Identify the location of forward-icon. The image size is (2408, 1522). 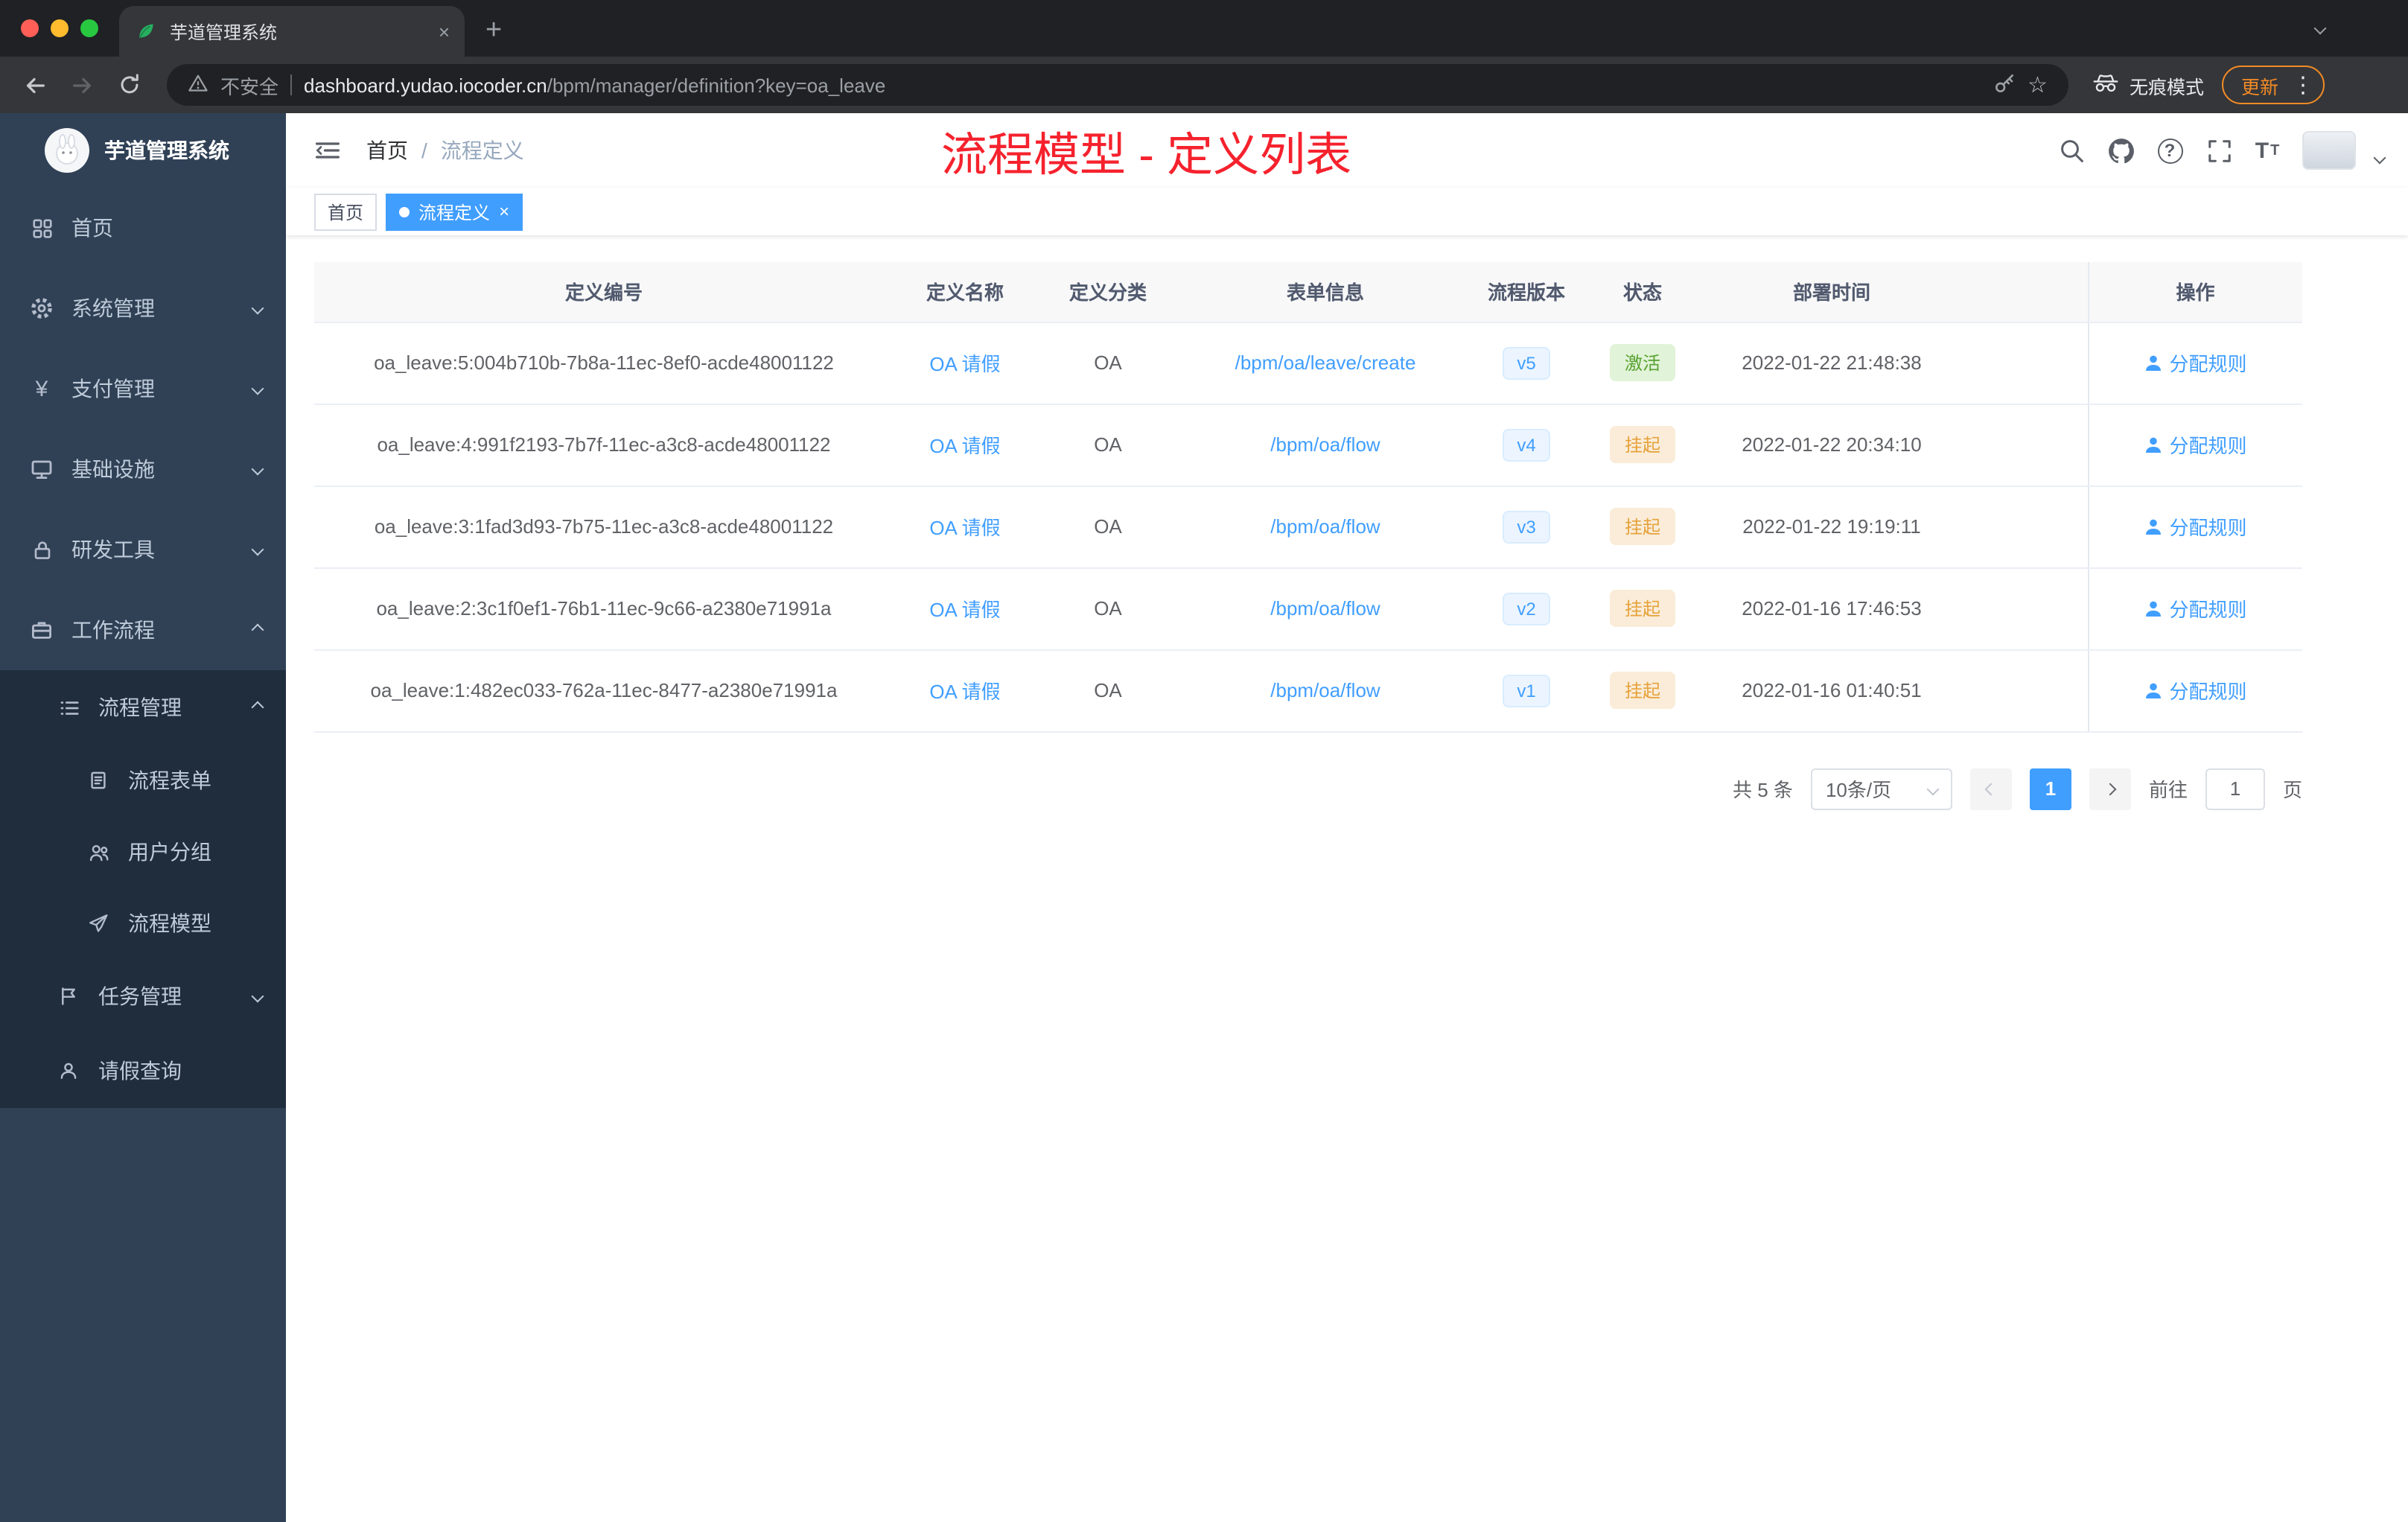
(82, 85).